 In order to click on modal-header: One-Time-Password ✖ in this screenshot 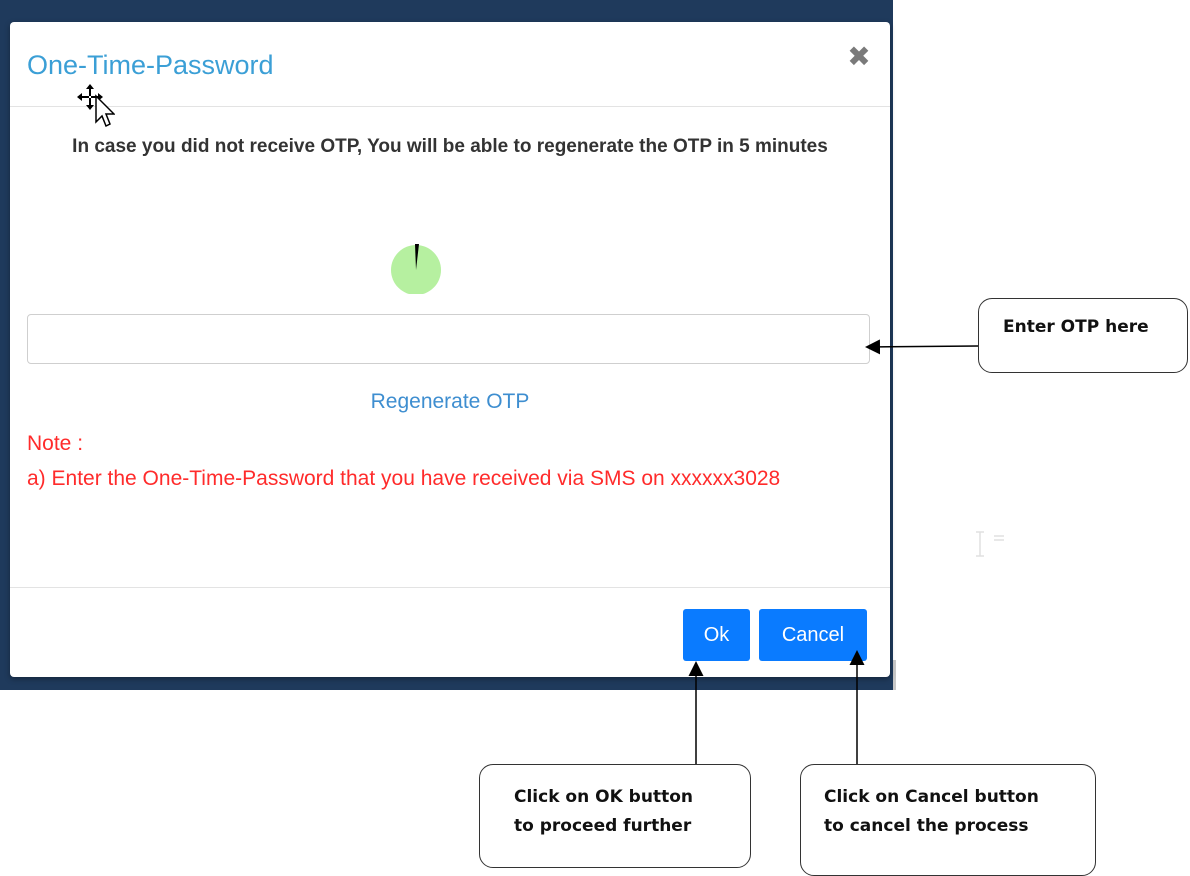, I will do `click(450, 64)`.